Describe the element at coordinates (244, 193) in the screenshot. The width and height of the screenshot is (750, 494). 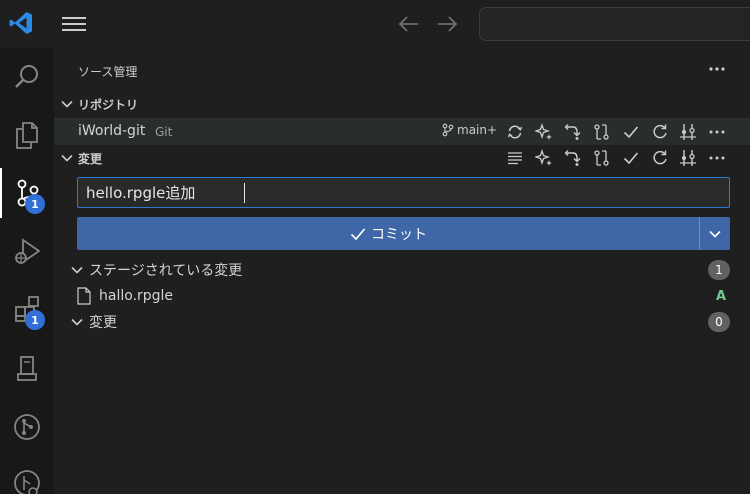
I see `text-caret` at that location.